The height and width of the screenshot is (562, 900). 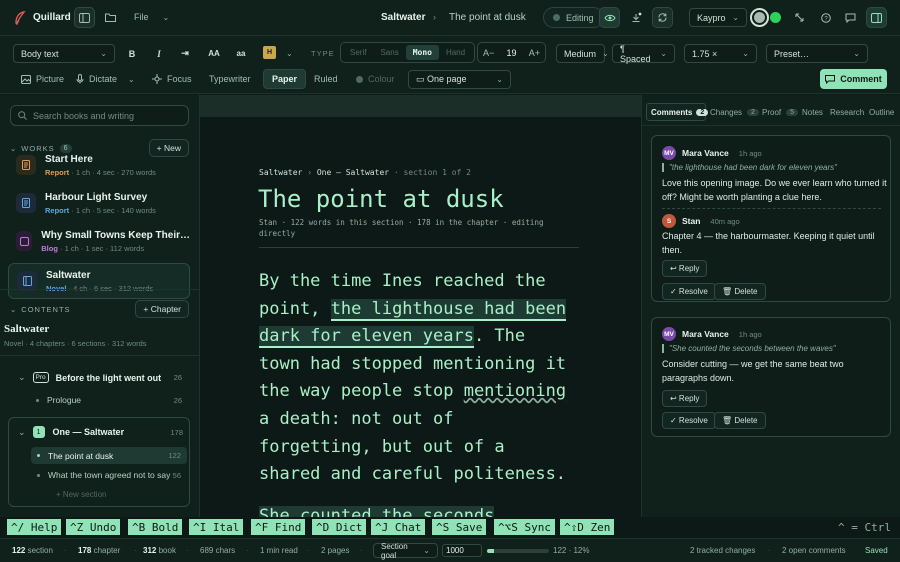 I want to click on tab-notes: Notes, so click(x=812, y=112).